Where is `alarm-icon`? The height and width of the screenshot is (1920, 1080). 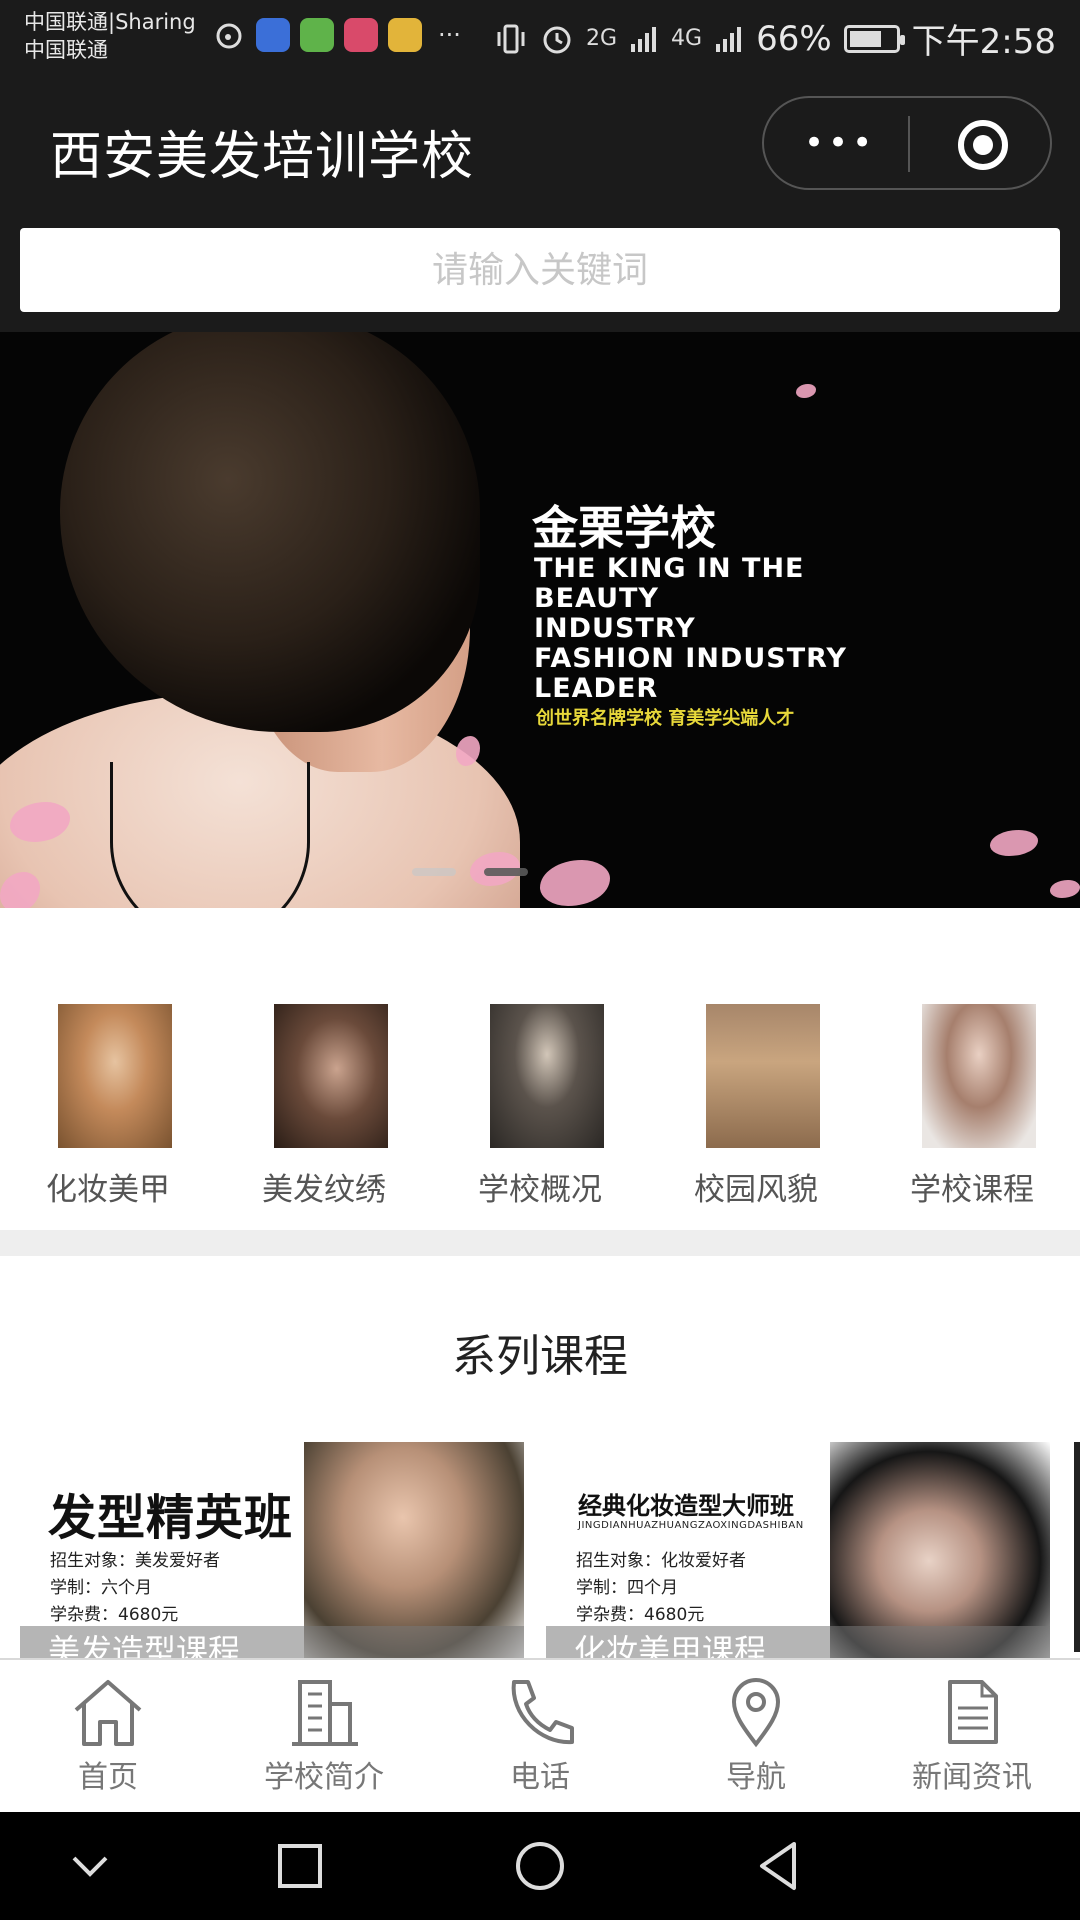
alarm-icon is located at coordinates (557, 39).